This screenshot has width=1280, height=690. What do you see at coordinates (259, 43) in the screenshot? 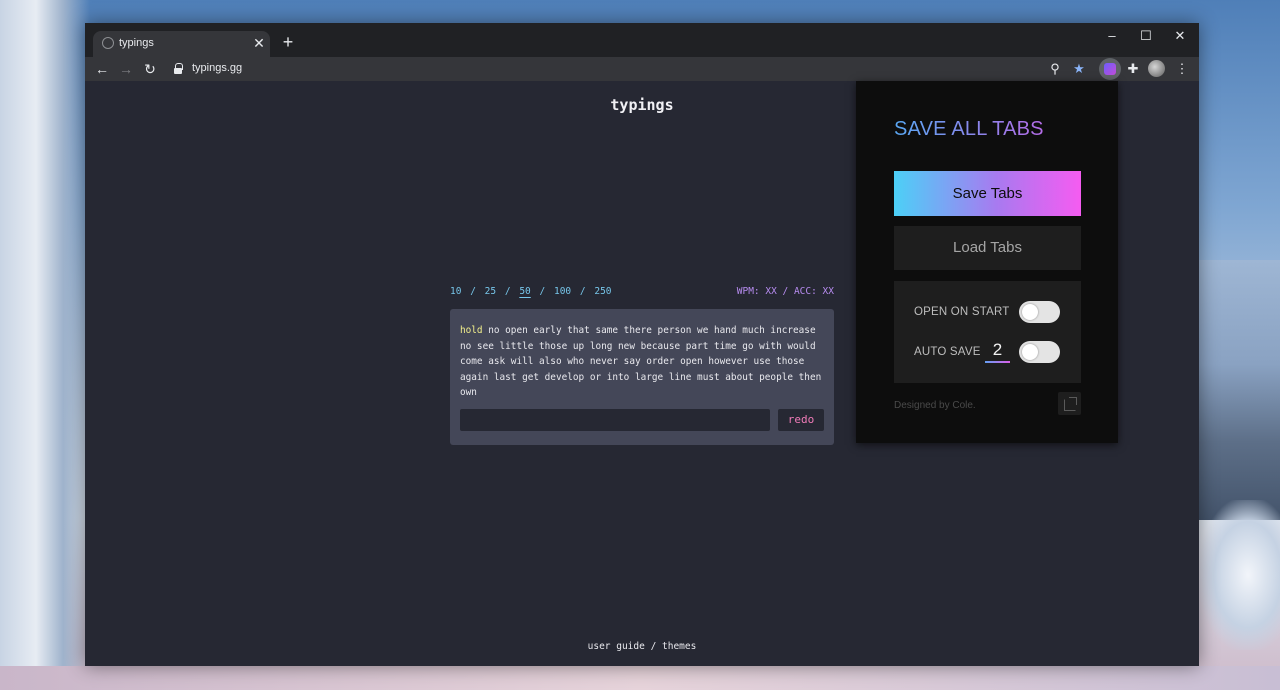
I see `tab-close-icon: ✕` at bounding box center [259, 43].